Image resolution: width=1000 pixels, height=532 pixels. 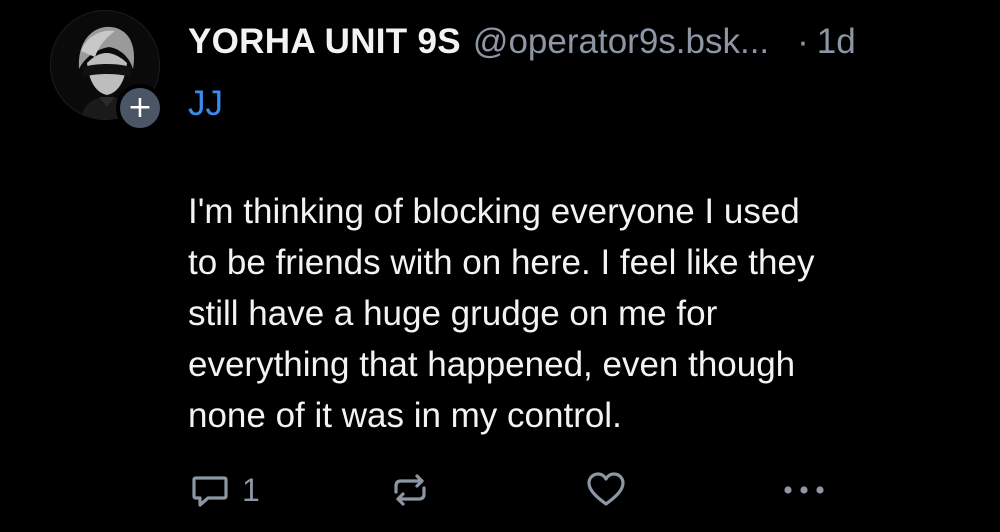 I want to click on reply-to-label: JJ, so click(x=205, y=104).